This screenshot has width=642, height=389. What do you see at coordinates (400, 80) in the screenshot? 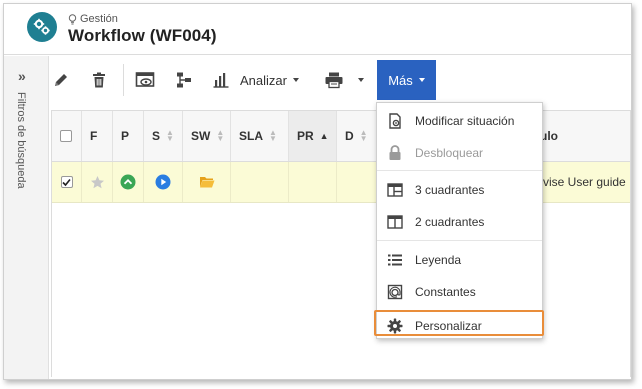
I see `more-label: Más` at bounding box center [400, 80].